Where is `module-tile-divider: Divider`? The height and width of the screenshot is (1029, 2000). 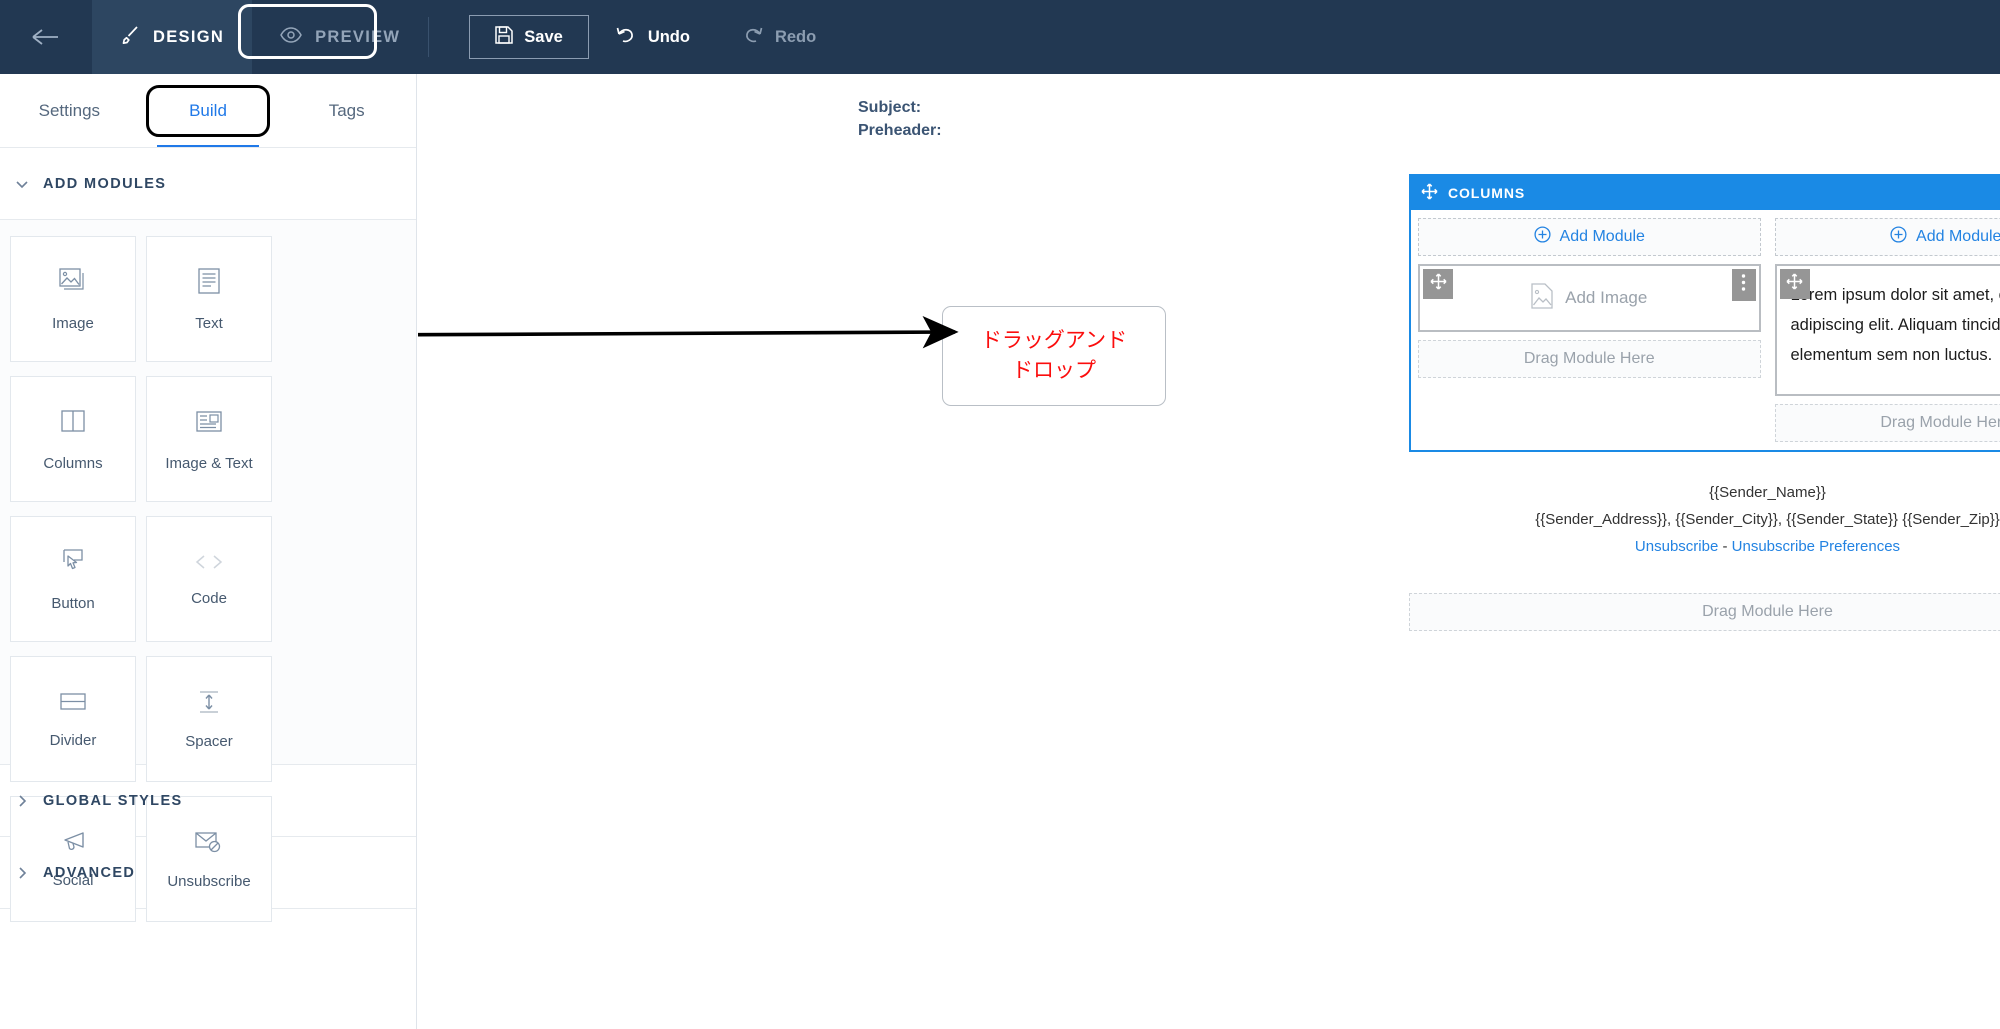
module-tile-divider: Divider is located at coordinates (73, 719).